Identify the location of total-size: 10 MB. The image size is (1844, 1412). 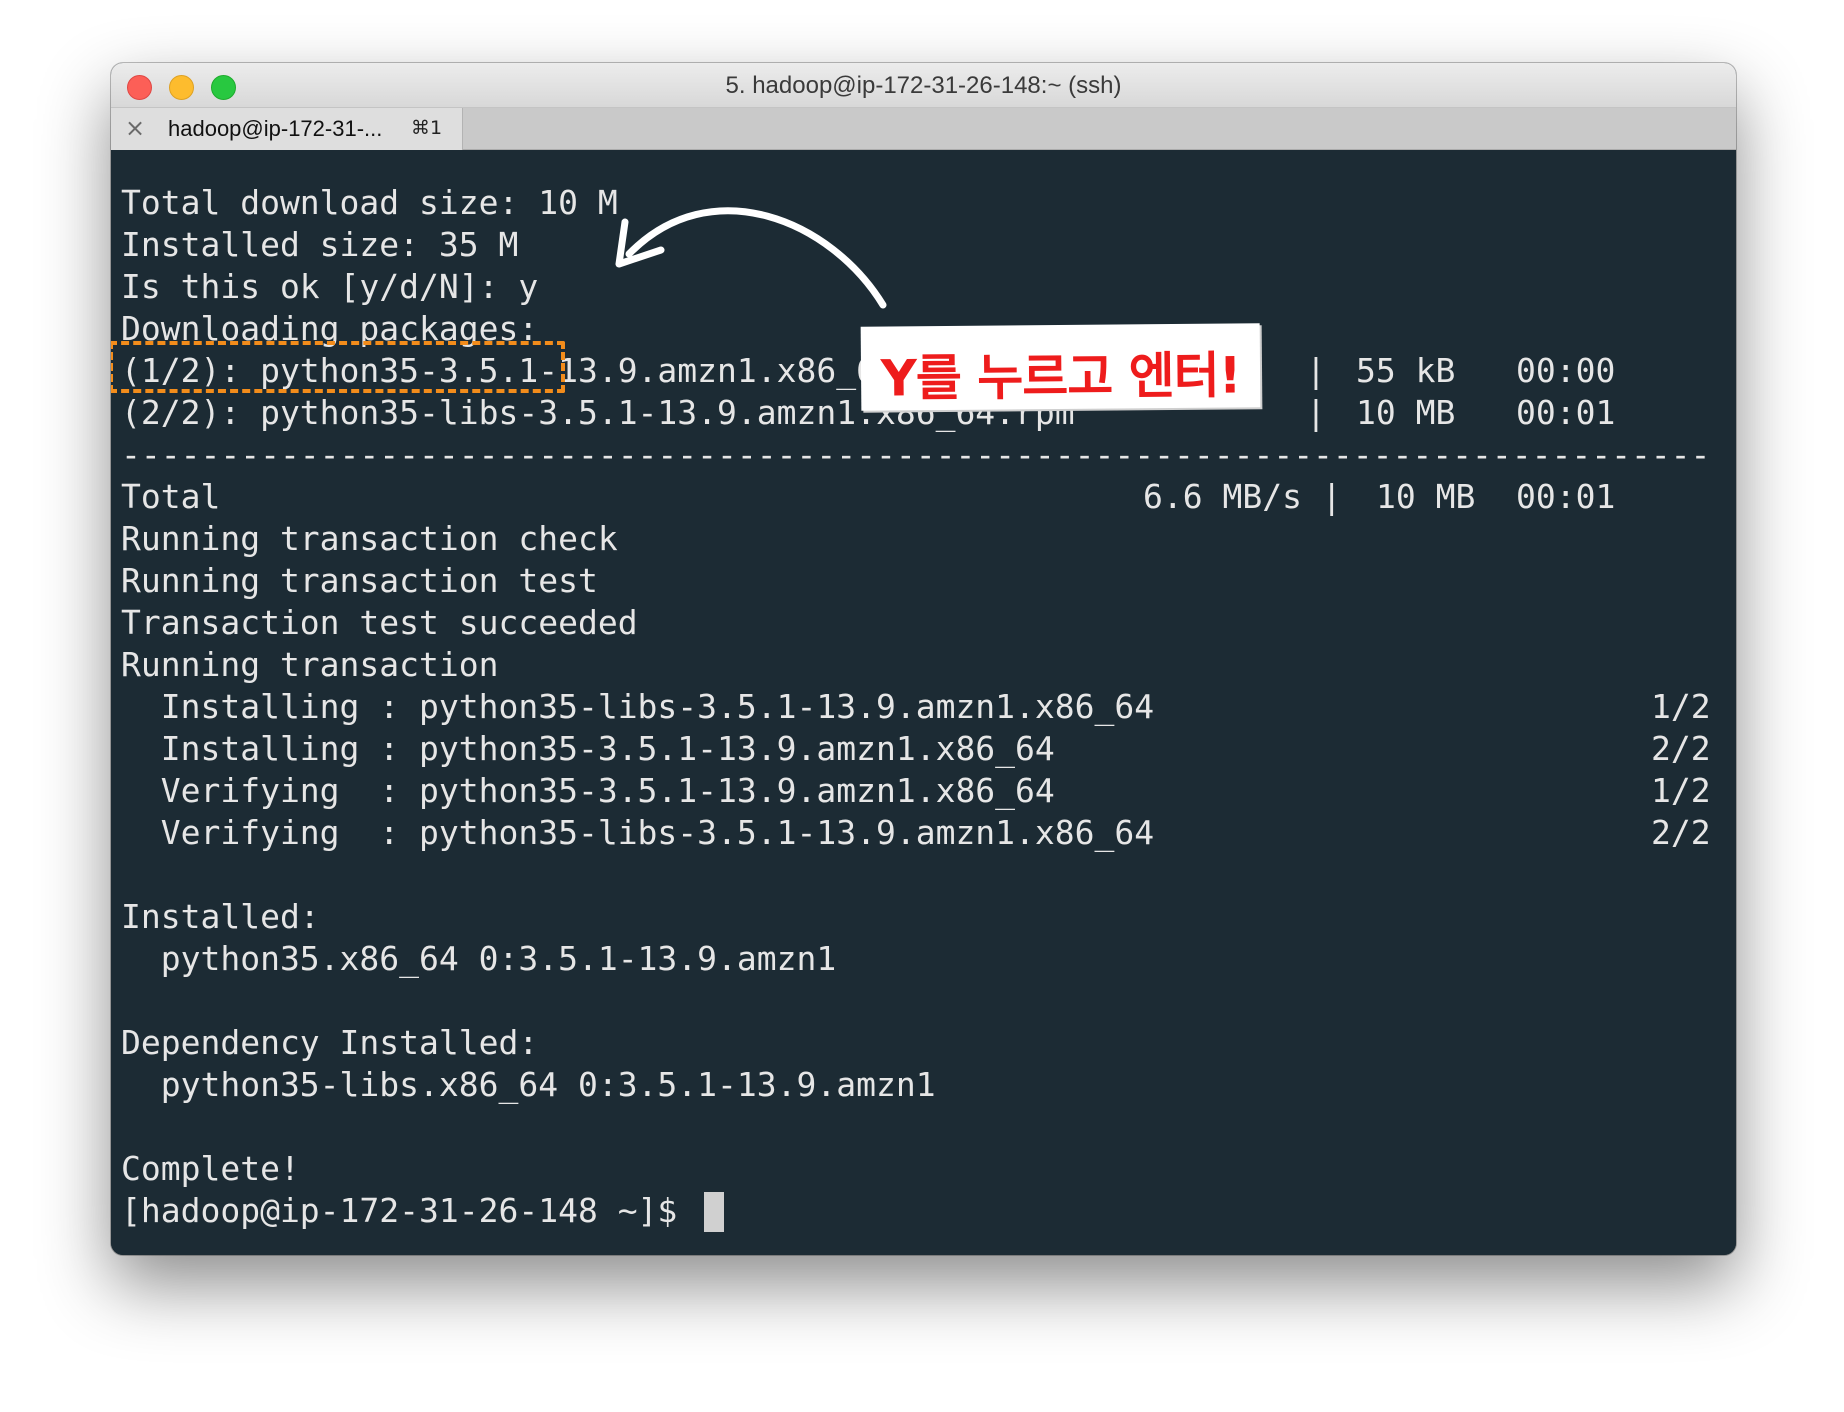
(1426, 496).